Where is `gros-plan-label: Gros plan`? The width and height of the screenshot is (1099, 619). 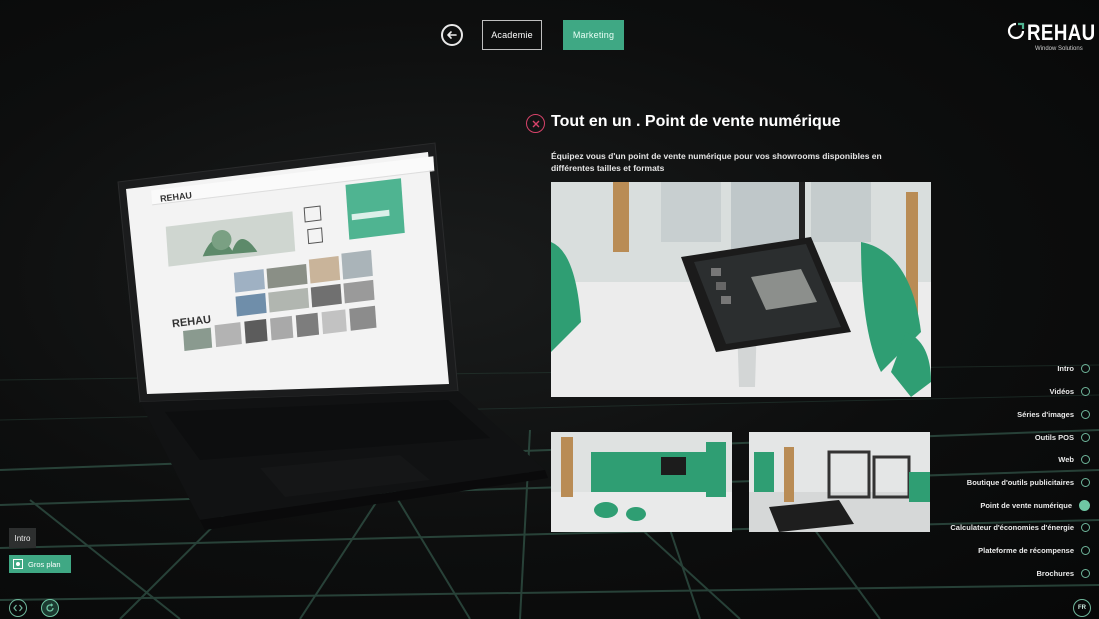 gros-plan-label: Gros plan is located at coordinates (44, 564).